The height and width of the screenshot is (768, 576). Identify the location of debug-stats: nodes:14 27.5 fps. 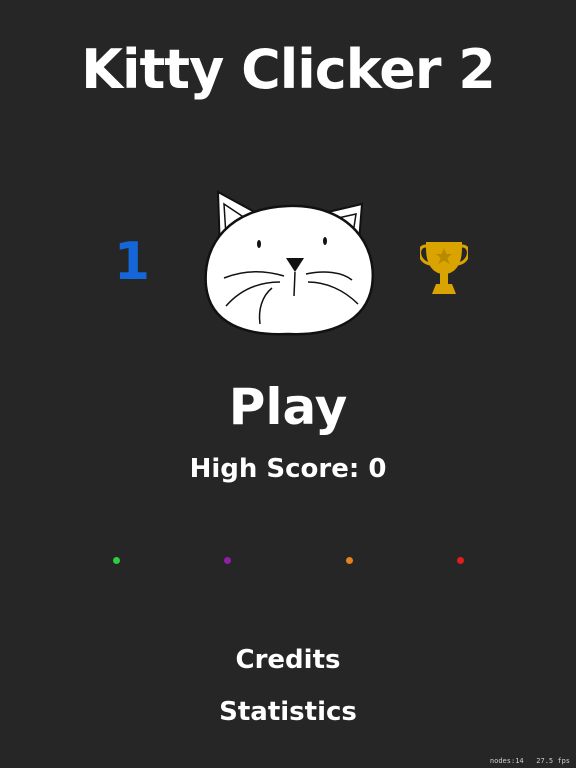
(530, 761).